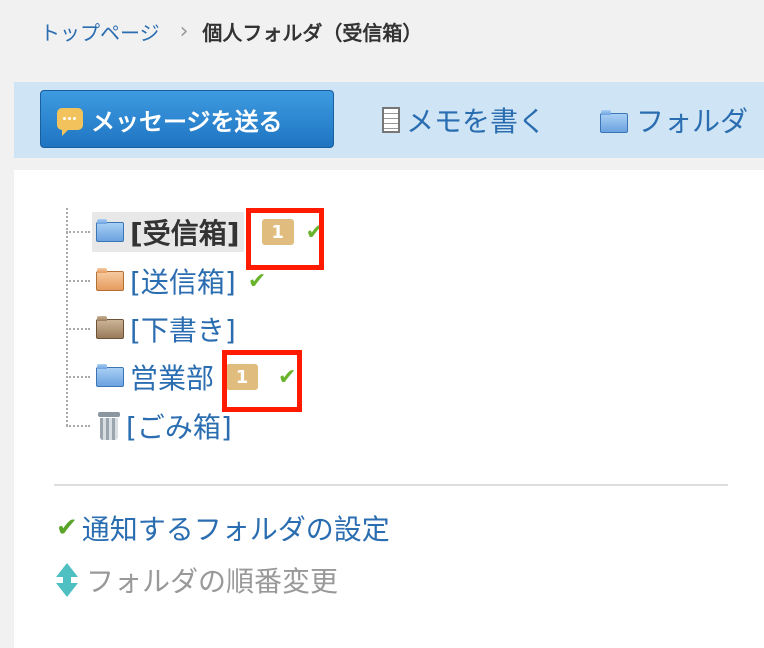 The height and width of the screenshot is (648, 764). Describe the element at coordinates (183, 282) in the screenshot. I see `folder-label: [送信箱]` at that location.